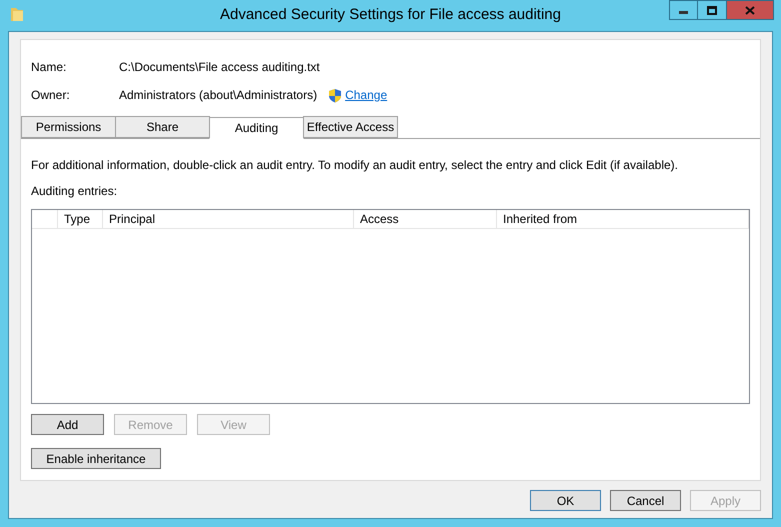 This screenshot has height=527, width=781. What do you see at coordinates (228, 219) in the screenshot?
I see `column-header: Principal` at bounding box center [228, 219].